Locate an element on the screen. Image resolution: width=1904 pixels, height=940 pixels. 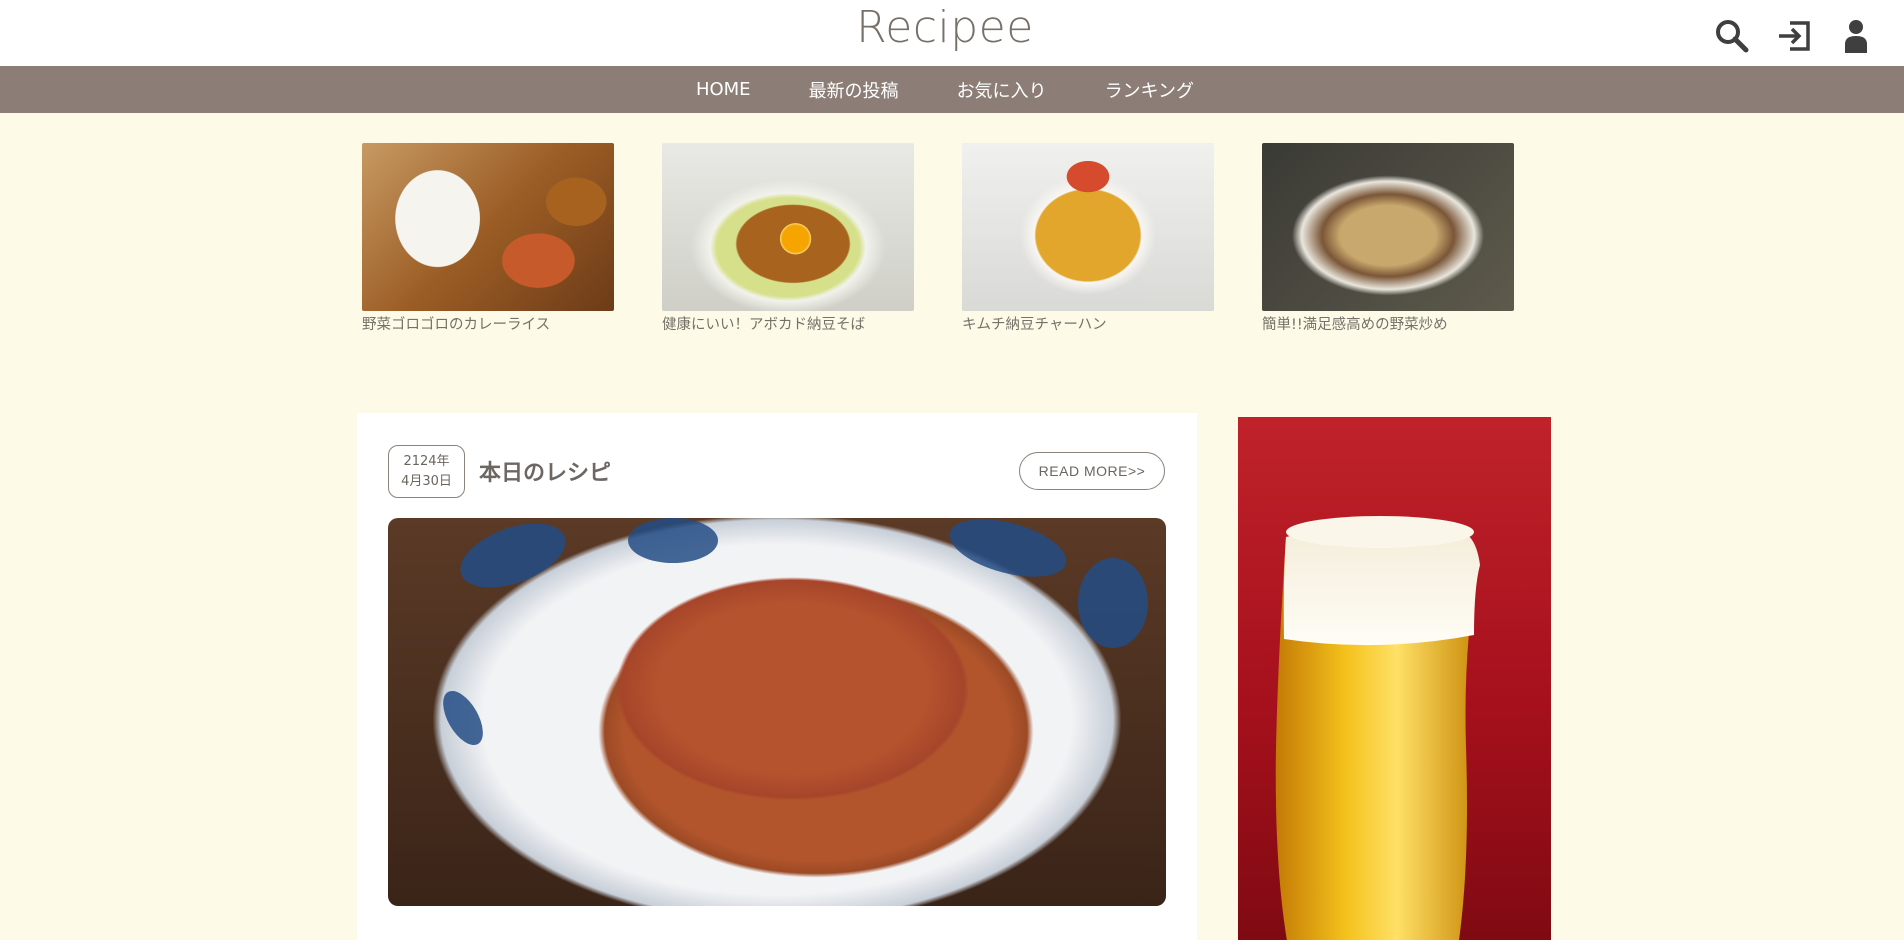
recipe-image-avocado-natto-soba is located at coordinates (788, 227).